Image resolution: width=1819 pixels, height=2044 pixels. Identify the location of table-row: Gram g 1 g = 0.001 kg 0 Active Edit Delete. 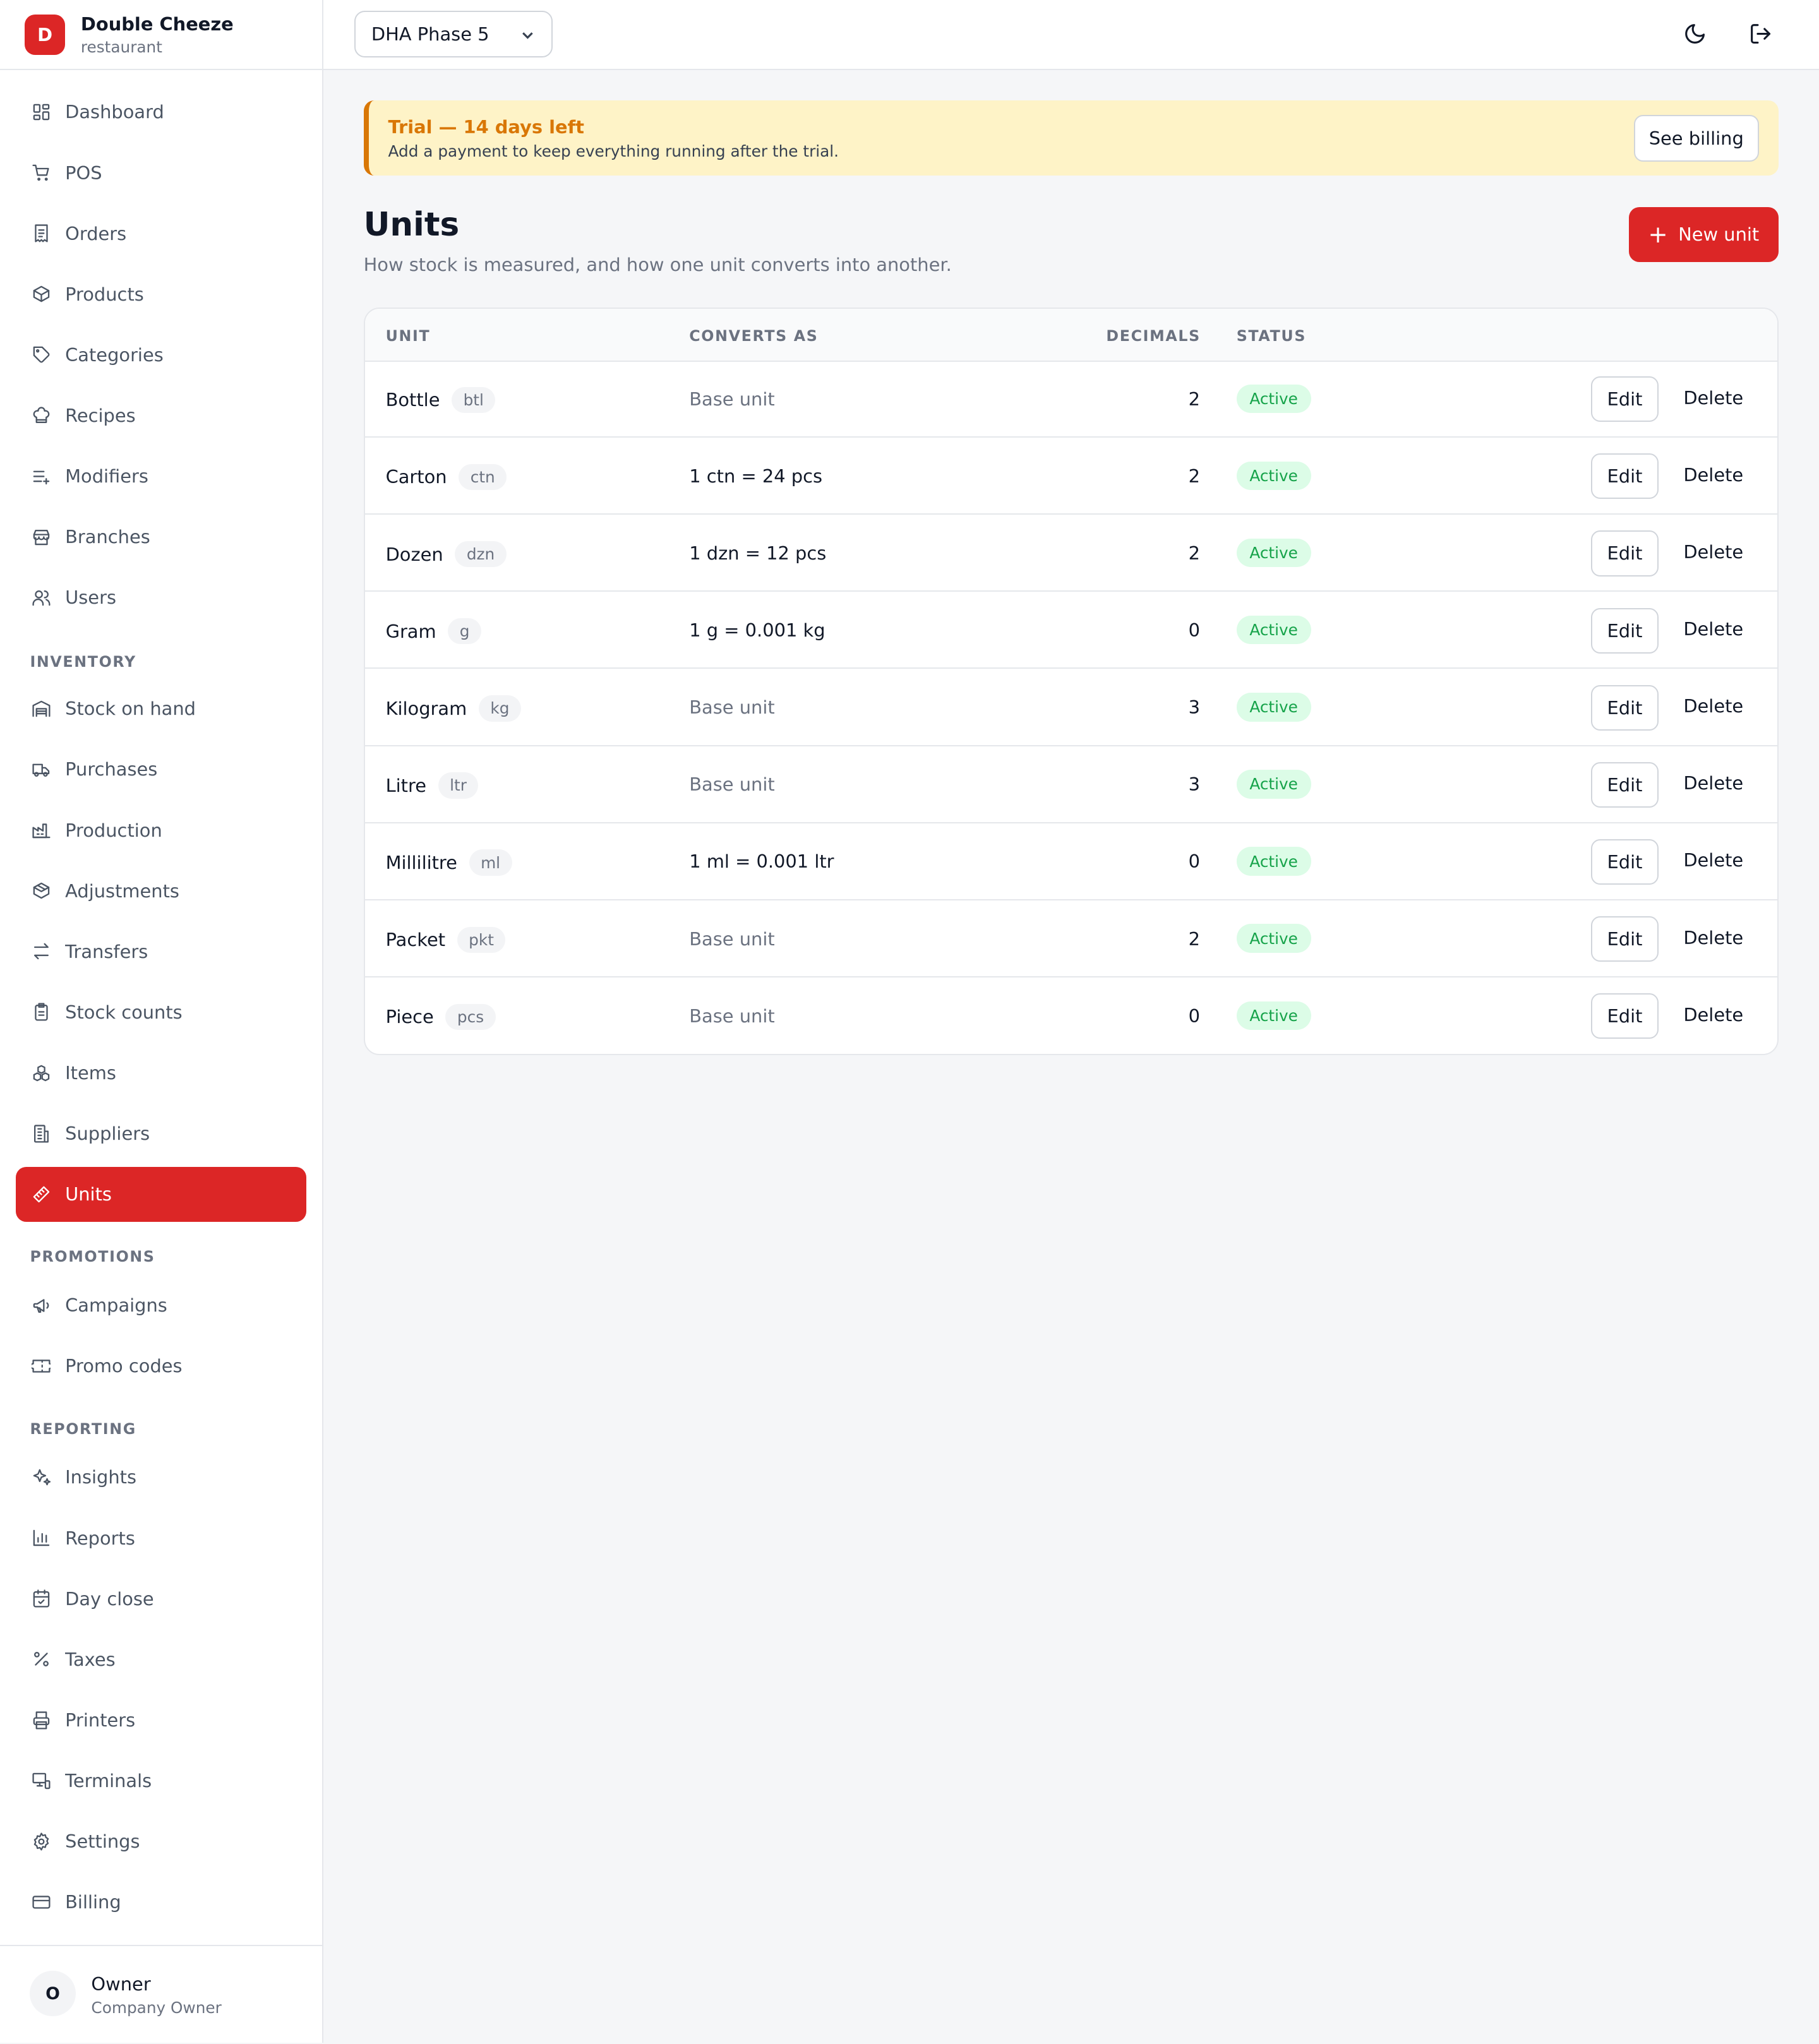
(1070, 630).